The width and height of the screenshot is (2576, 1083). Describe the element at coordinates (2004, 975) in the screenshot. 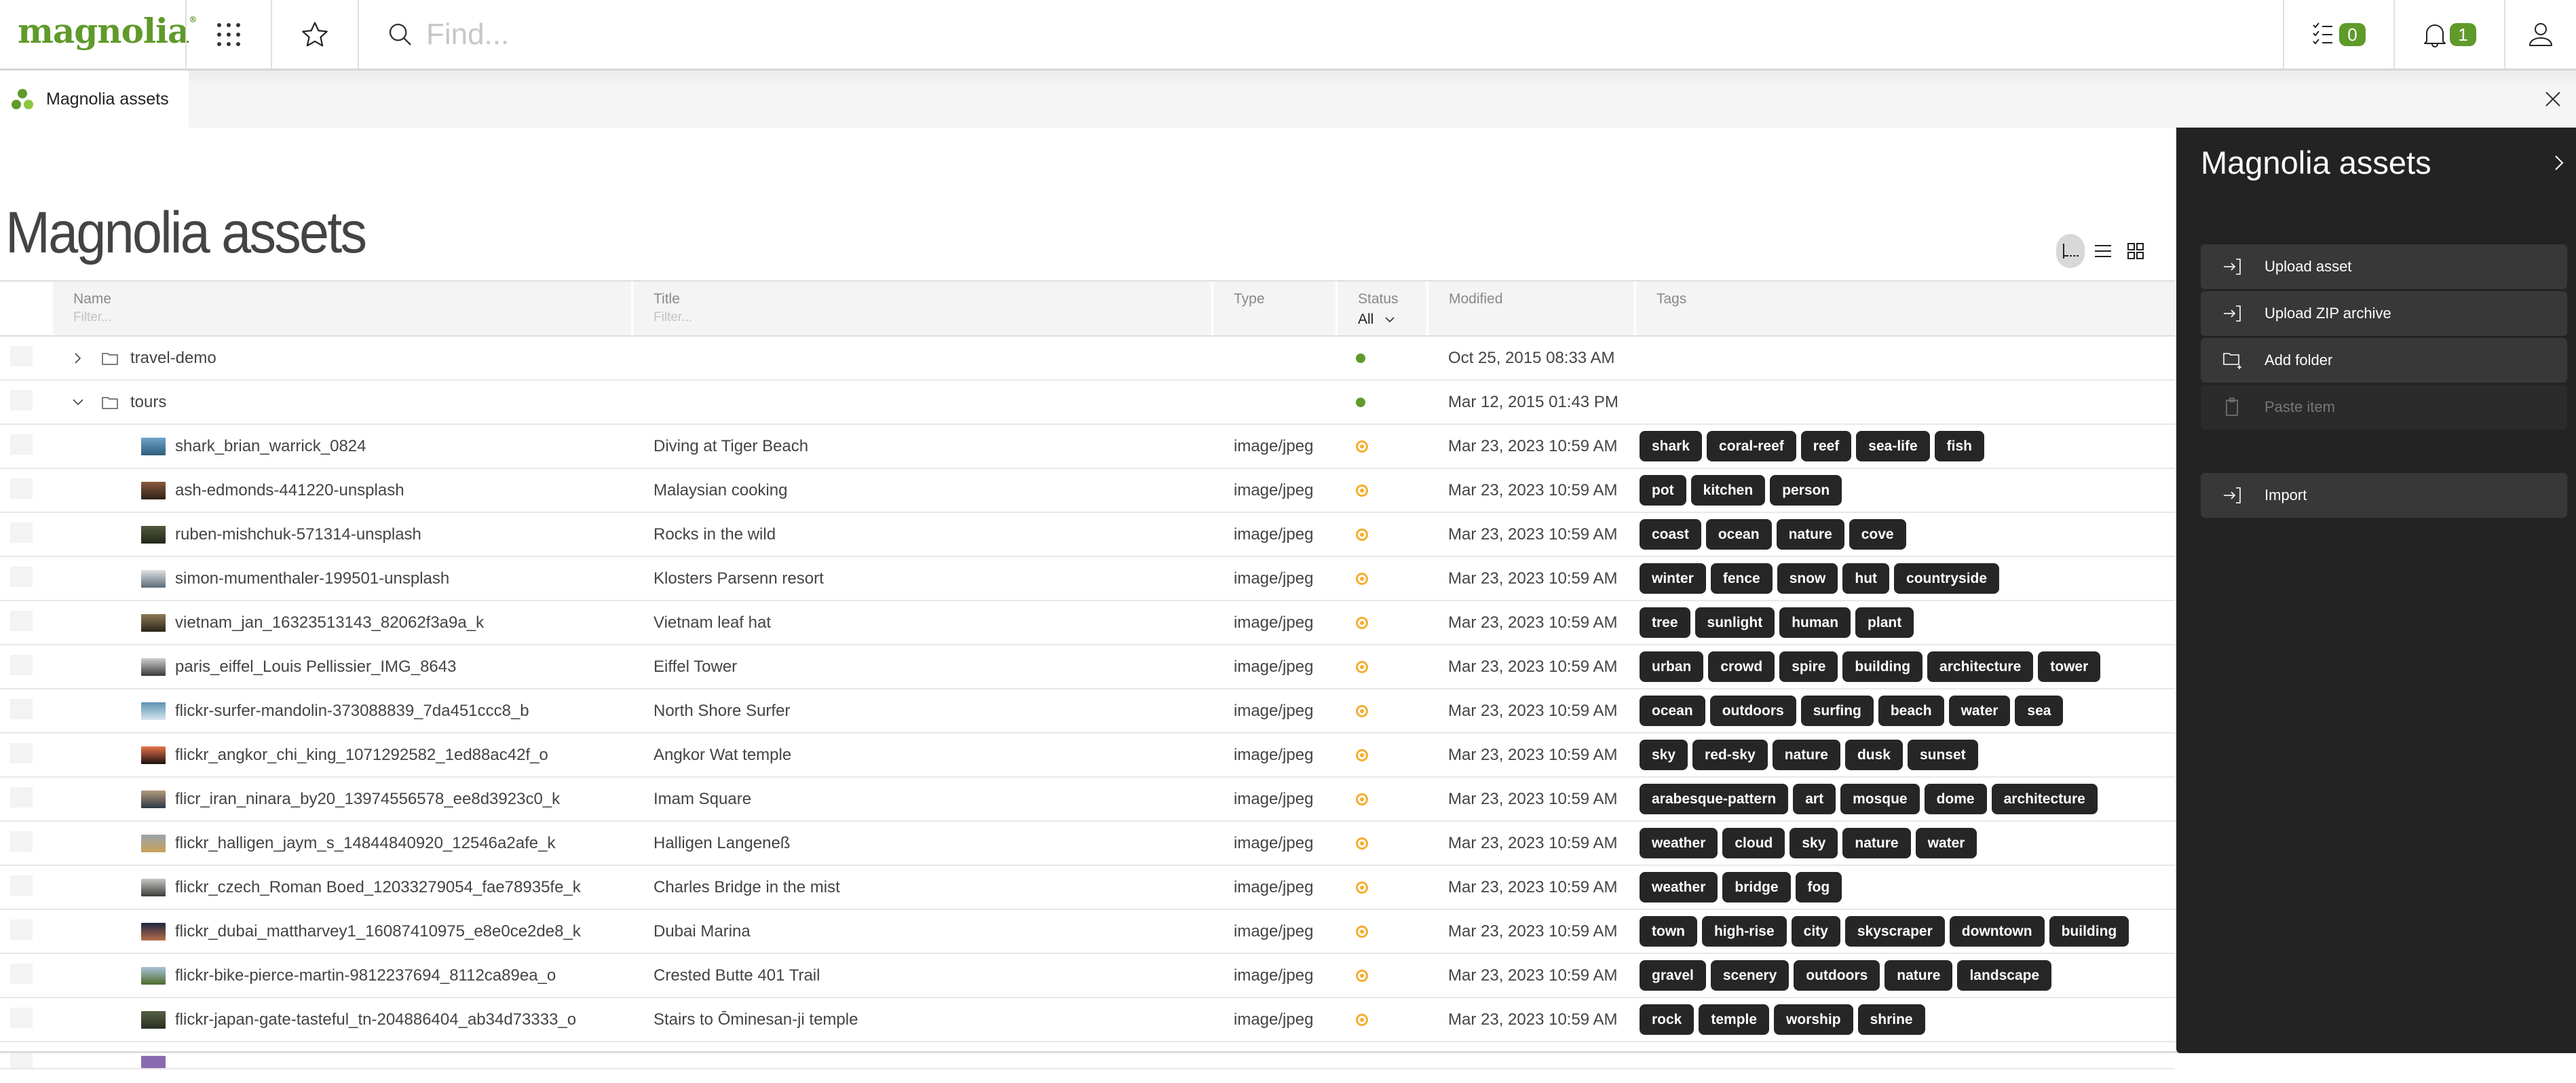

I see `tag-chip: landscape` at that location.